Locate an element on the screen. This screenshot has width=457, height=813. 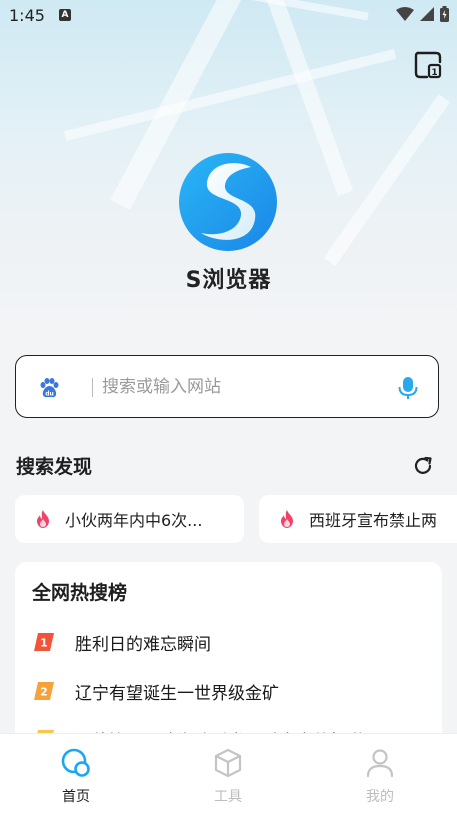
rank-badge-2: 2 is located at coordinates (44, 691).